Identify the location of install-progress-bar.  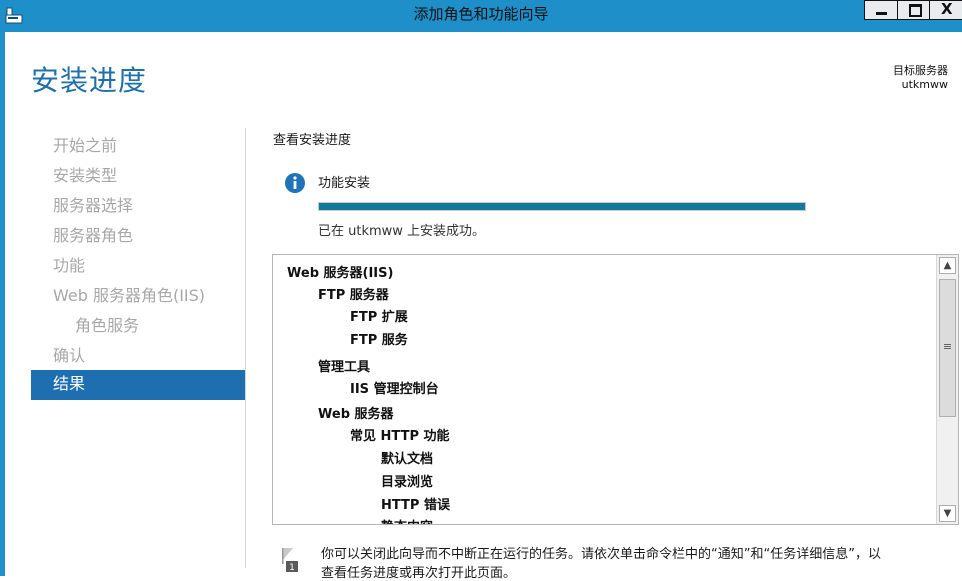
(562, 206).